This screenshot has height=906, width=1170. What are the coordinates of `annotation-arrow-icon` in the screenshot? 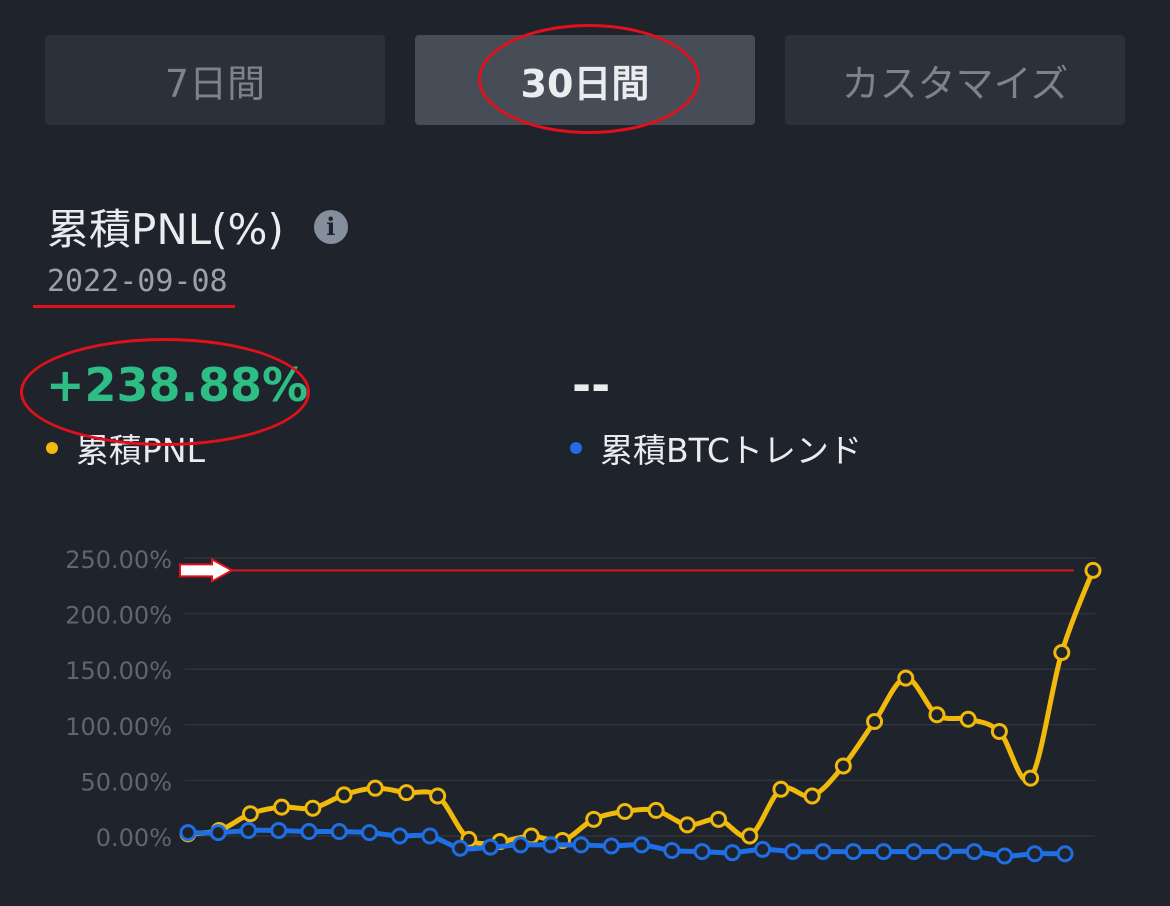 It's located at (207, 570).